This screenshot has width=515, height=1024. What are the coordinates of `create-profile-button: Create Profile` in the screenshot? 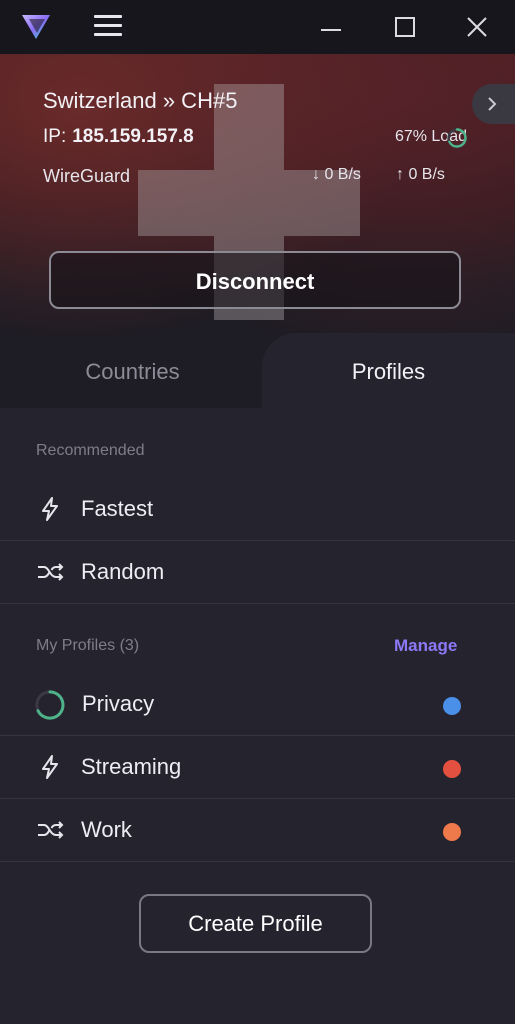 It's located at (255, 923).